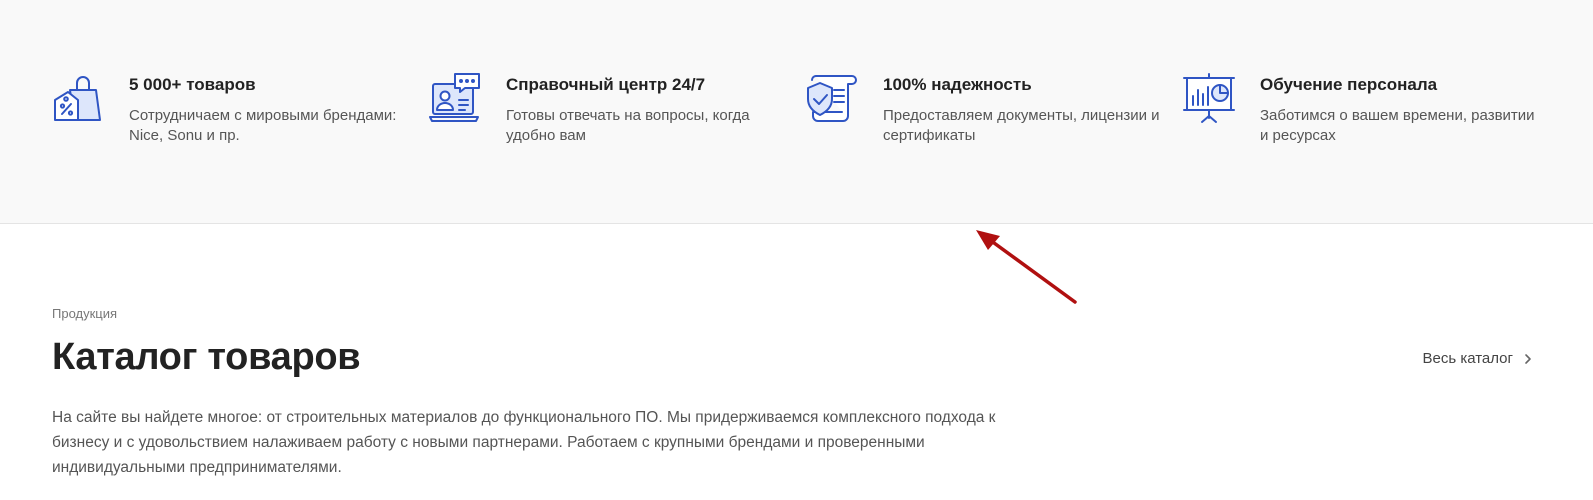 This screenshot has width=1593, height=500. What do you see at coordinates (1349, 84) in the screenshot?
I see `feature-title: Обучение персонала` at bounding box center [1349, 84].